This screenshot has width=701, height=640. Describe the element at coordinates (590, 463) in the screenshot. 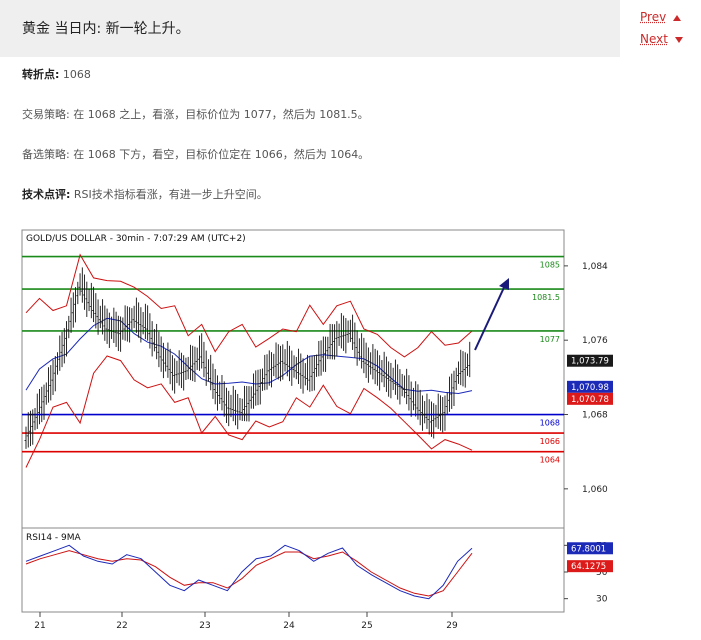

I see `price-tags: 1,073.79 1,070.98 1,070.78 67.8001 64.1275` at that location.